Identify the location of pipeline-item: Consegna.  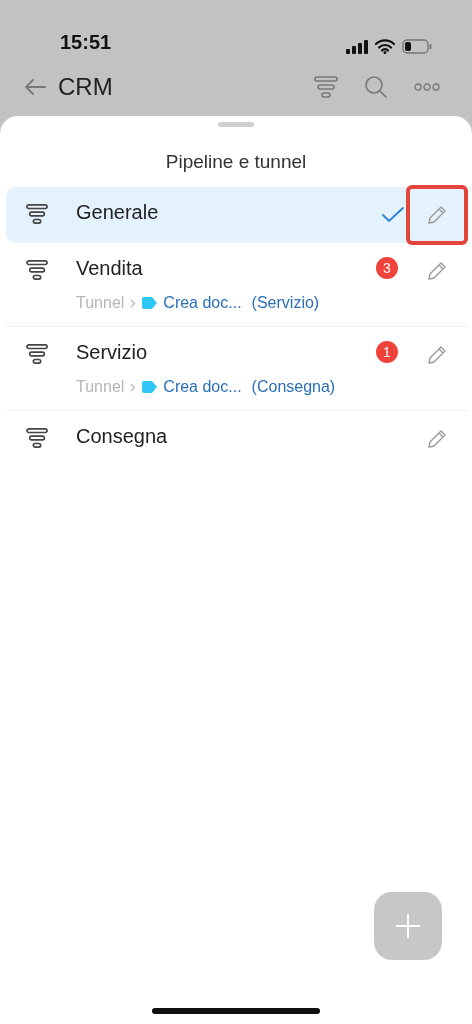
(237, 439).